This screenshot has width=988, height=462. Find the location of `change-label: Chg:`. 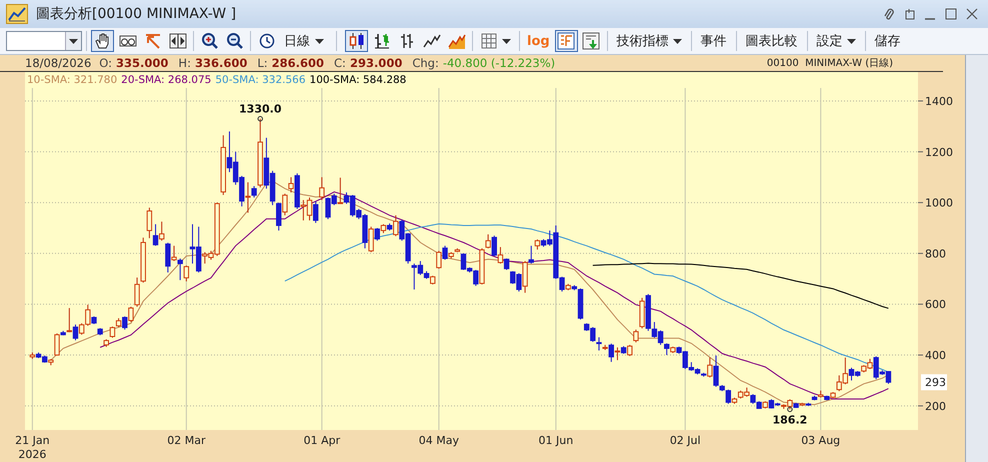

change-label: Chg: is located at coordinates (425, 63).